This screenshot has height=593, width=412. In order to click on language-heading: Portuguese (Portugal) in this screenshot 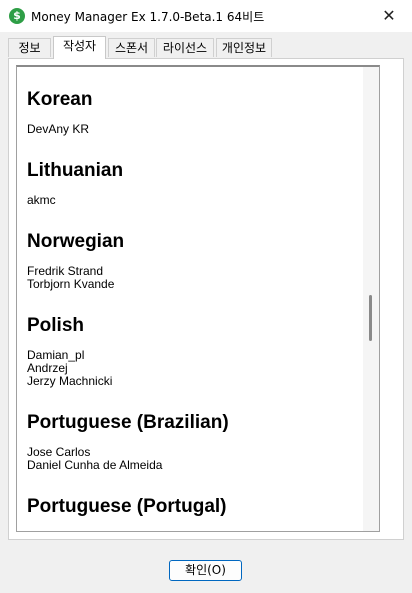, I will do `click(127, 506)`.